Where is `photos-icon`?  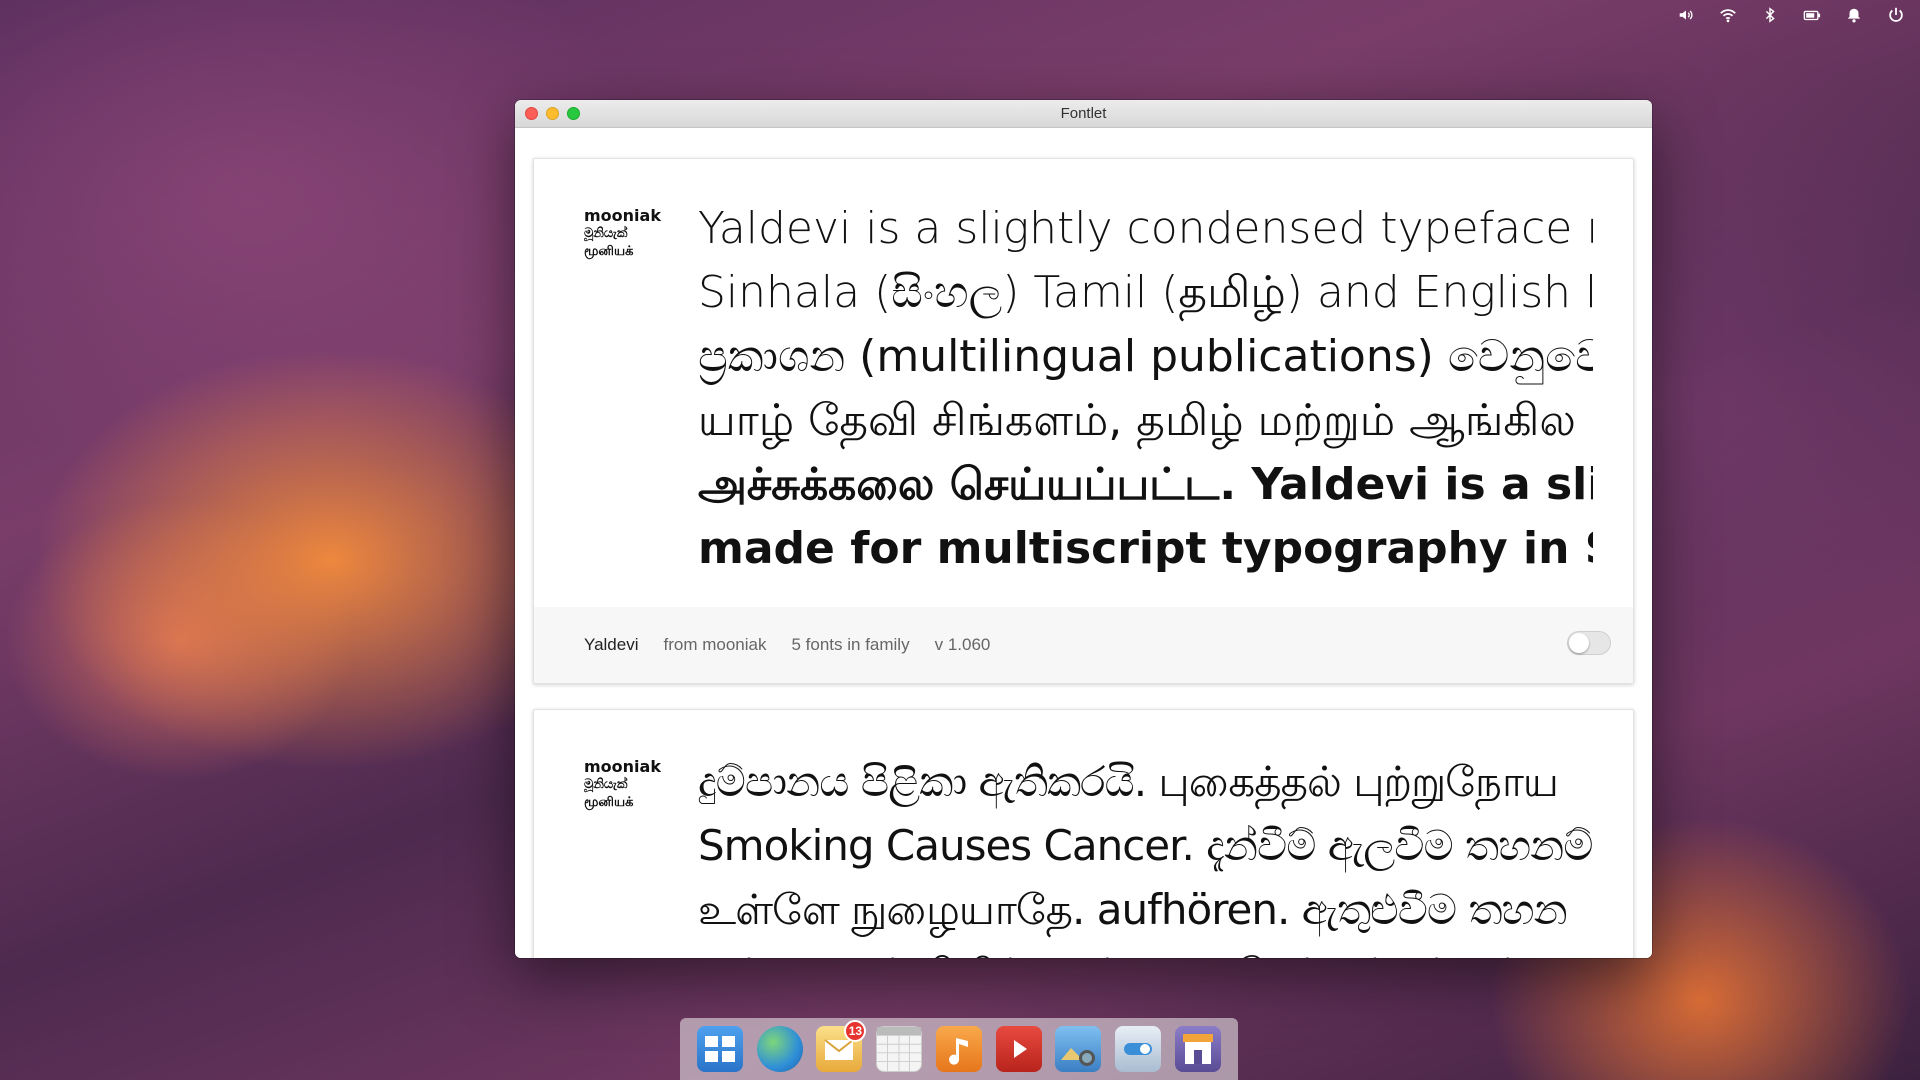 photos-icon is located at coordinates (1078, 1049).